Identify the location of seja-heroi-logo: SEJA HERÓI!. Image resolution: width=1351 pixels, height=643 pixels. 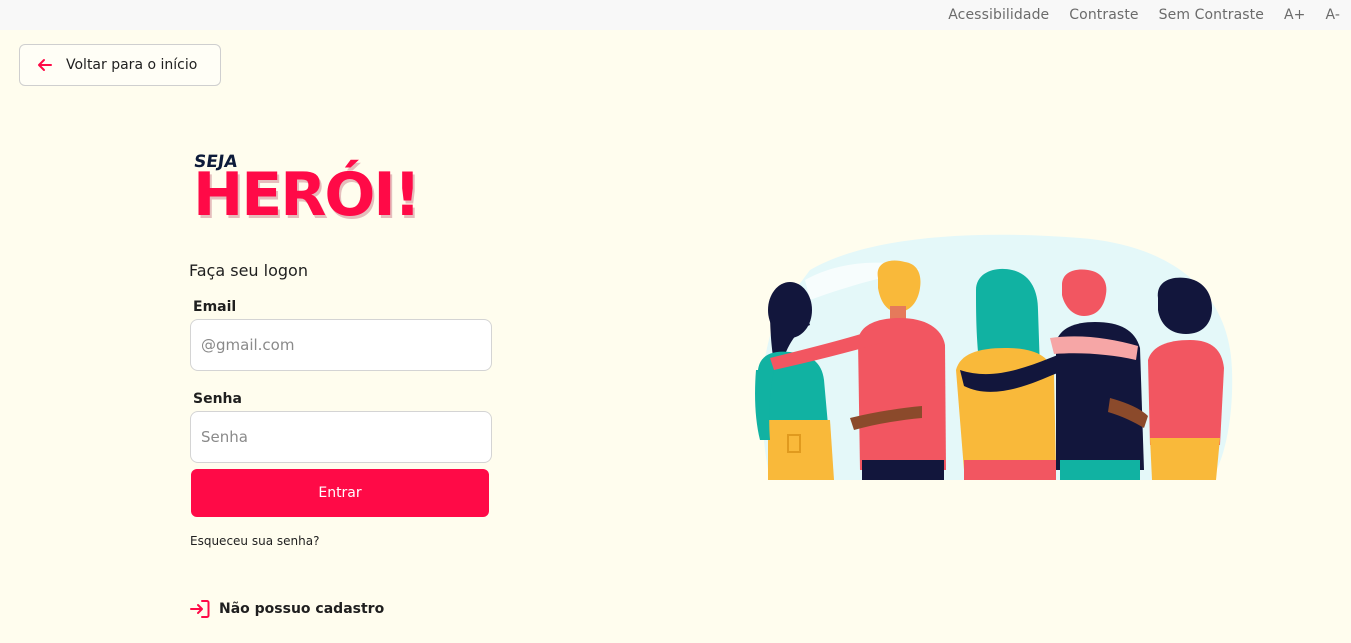
(309, 192).